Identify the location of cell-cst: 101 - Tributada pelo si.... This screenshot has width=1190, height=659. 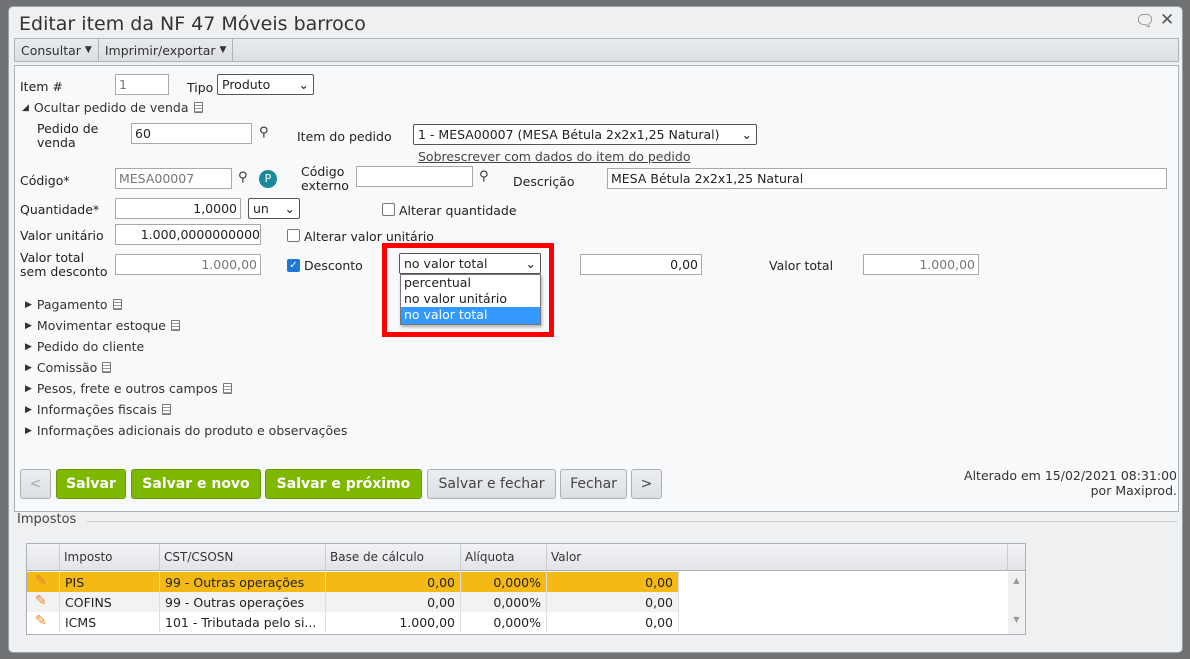
(243, 622).